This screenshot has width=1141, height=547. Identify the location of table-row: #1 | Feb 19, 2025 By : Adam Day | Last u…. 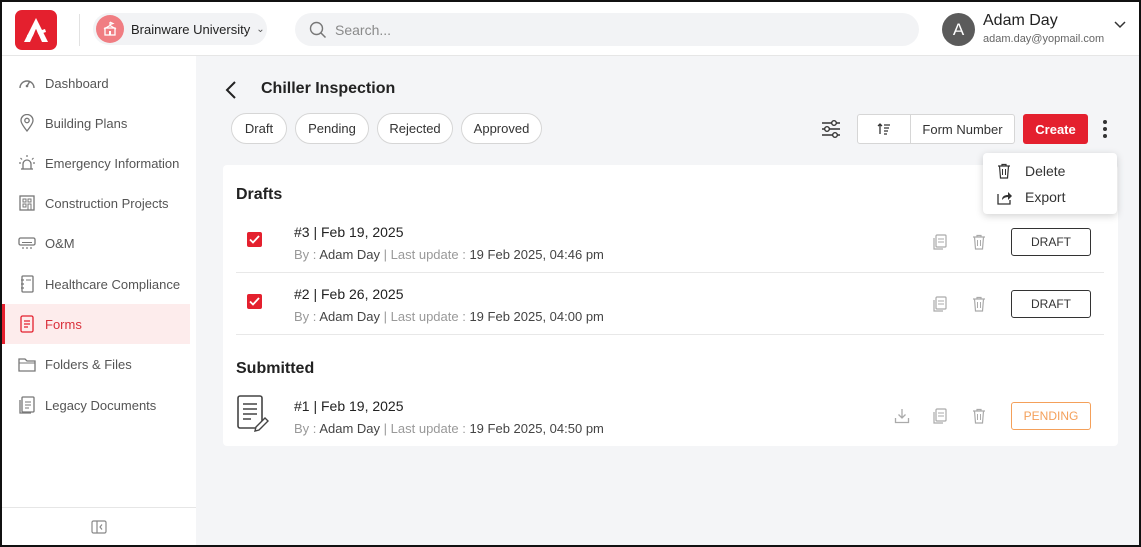
(670, 416).